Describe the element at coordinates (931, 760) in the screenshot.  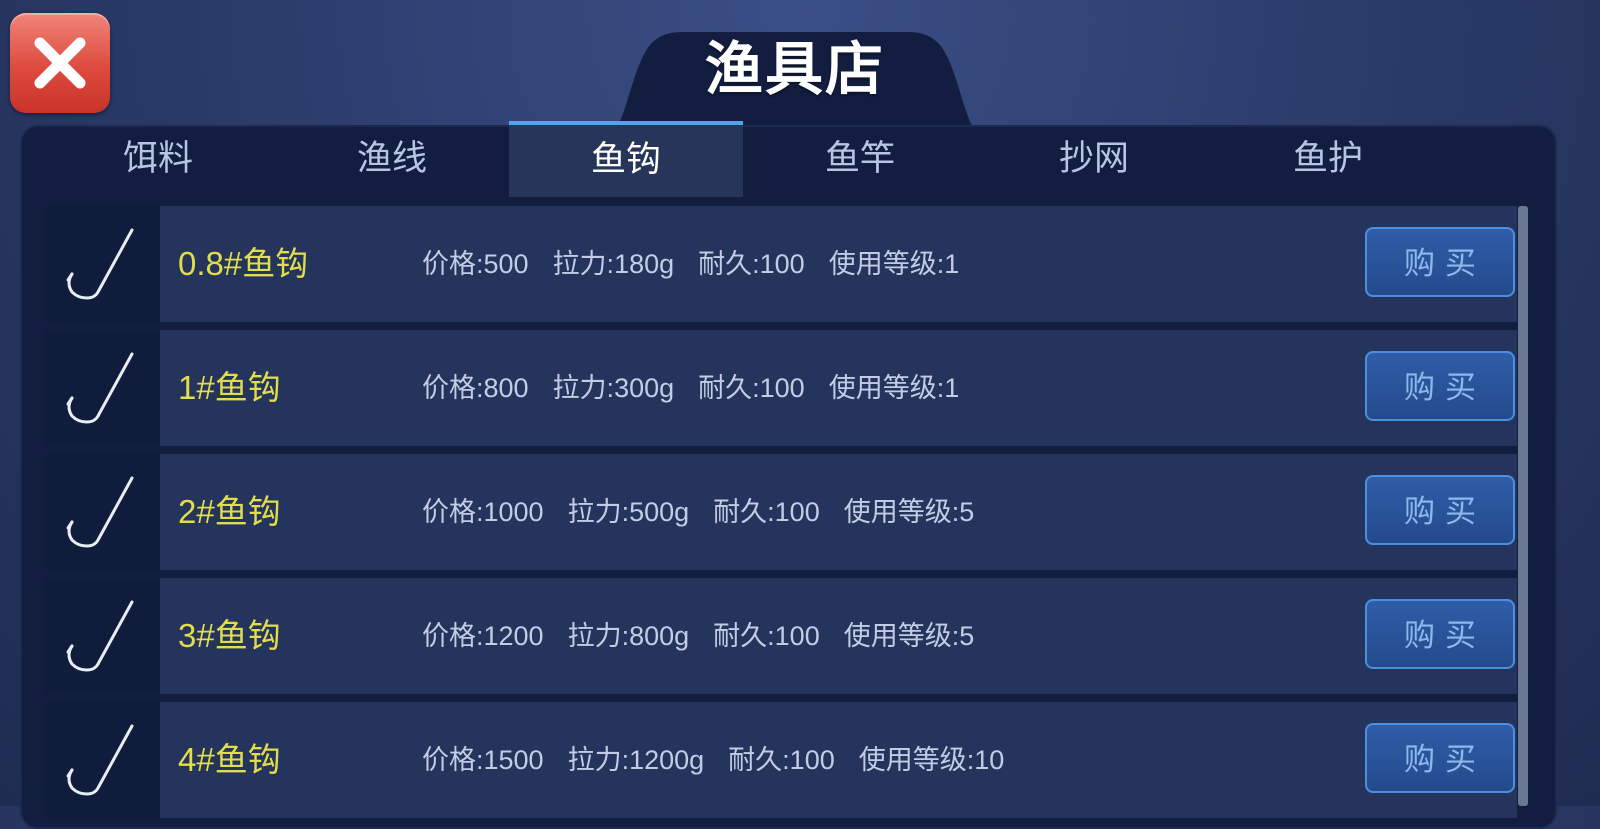
I see `item-level: 使用等级:10` at that location.